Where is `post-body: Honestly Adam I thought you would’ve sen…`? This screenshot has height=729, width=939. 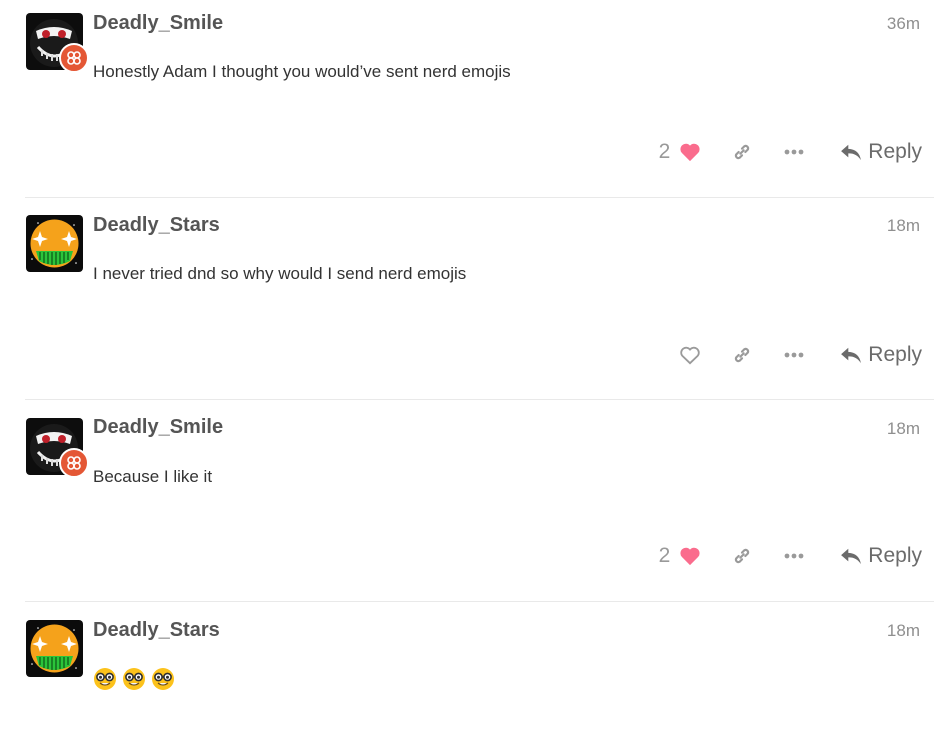
post-body: Honestly Adam I thought you would’ve sen… is located at coordinates (302, 71).